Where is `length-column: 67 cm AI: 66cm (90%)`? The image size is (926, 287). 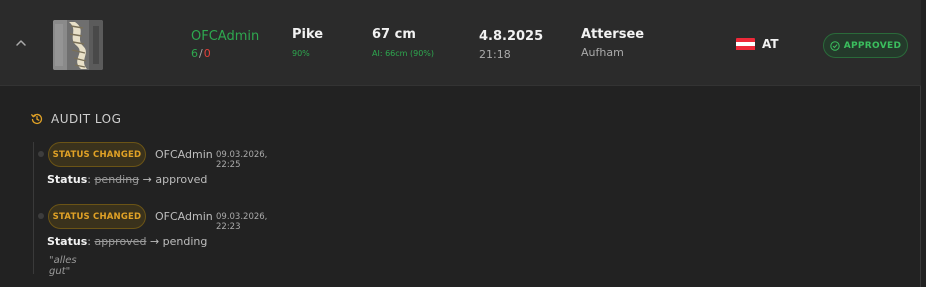 length-column: 67 cm AI: 66cm (90%) is located at coordinates (403, 42).